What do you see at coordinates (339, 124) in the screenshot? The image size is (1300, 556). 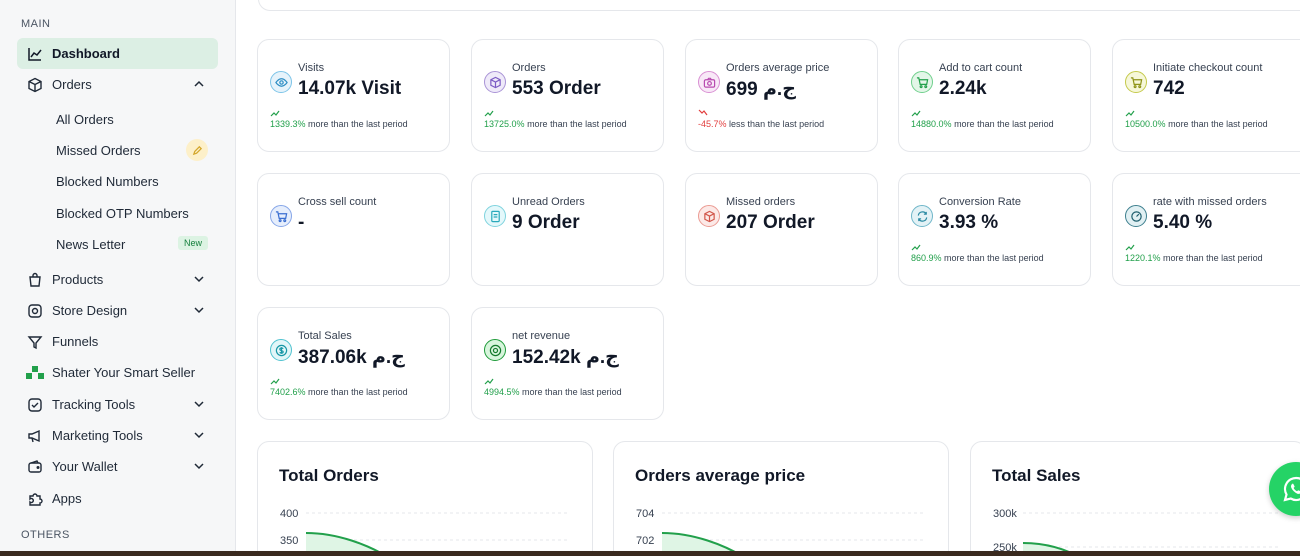 I see `stat-change: 1339.3% more than the last period` at bounding box center [339, 124].